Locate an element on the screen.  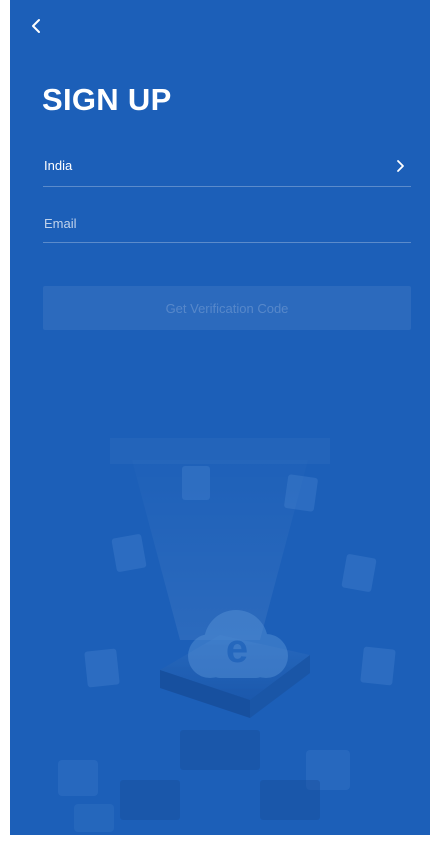
back-button is located at coordinates (36, 26).